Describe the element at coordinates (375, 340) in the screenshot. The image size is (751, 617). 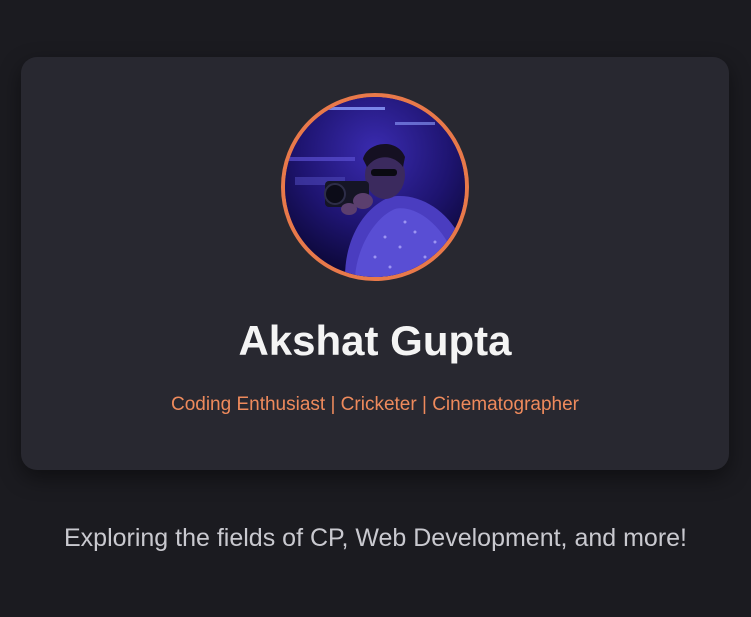
I see `profile-name: Akshat Gupta` at that location.